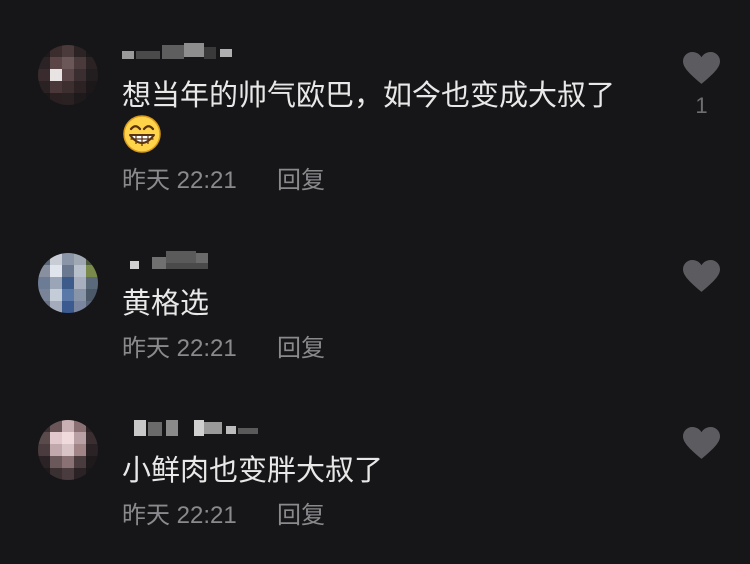 This screenshot has width=750, height=564. I want to click on comment-body: 黄格选 昨天 22:21 回复, so click(392, 324).